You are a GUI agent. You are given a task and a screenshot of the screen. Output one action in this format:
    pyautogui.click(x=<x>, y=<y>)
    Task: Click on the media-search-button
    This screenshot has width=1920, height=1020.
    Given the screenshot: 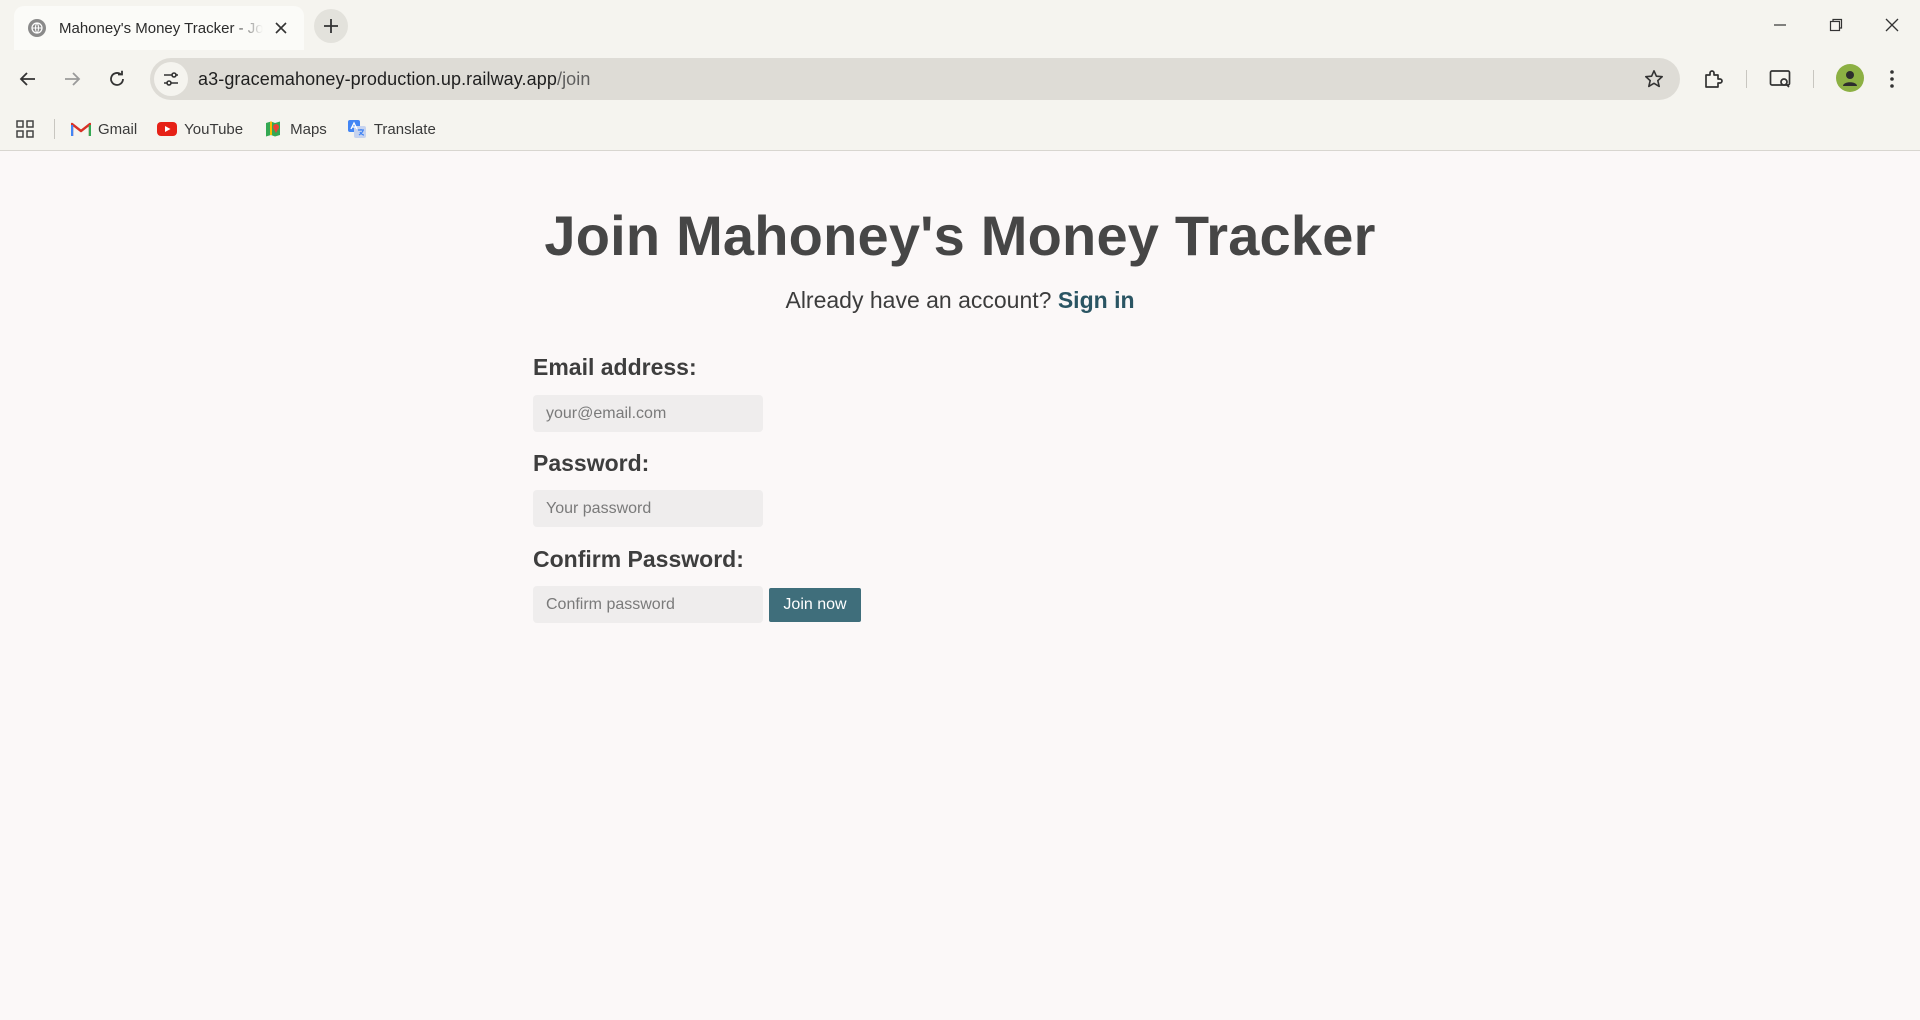 What is the action you would take?
    pyautogui.click(x=1781, y=79)
    